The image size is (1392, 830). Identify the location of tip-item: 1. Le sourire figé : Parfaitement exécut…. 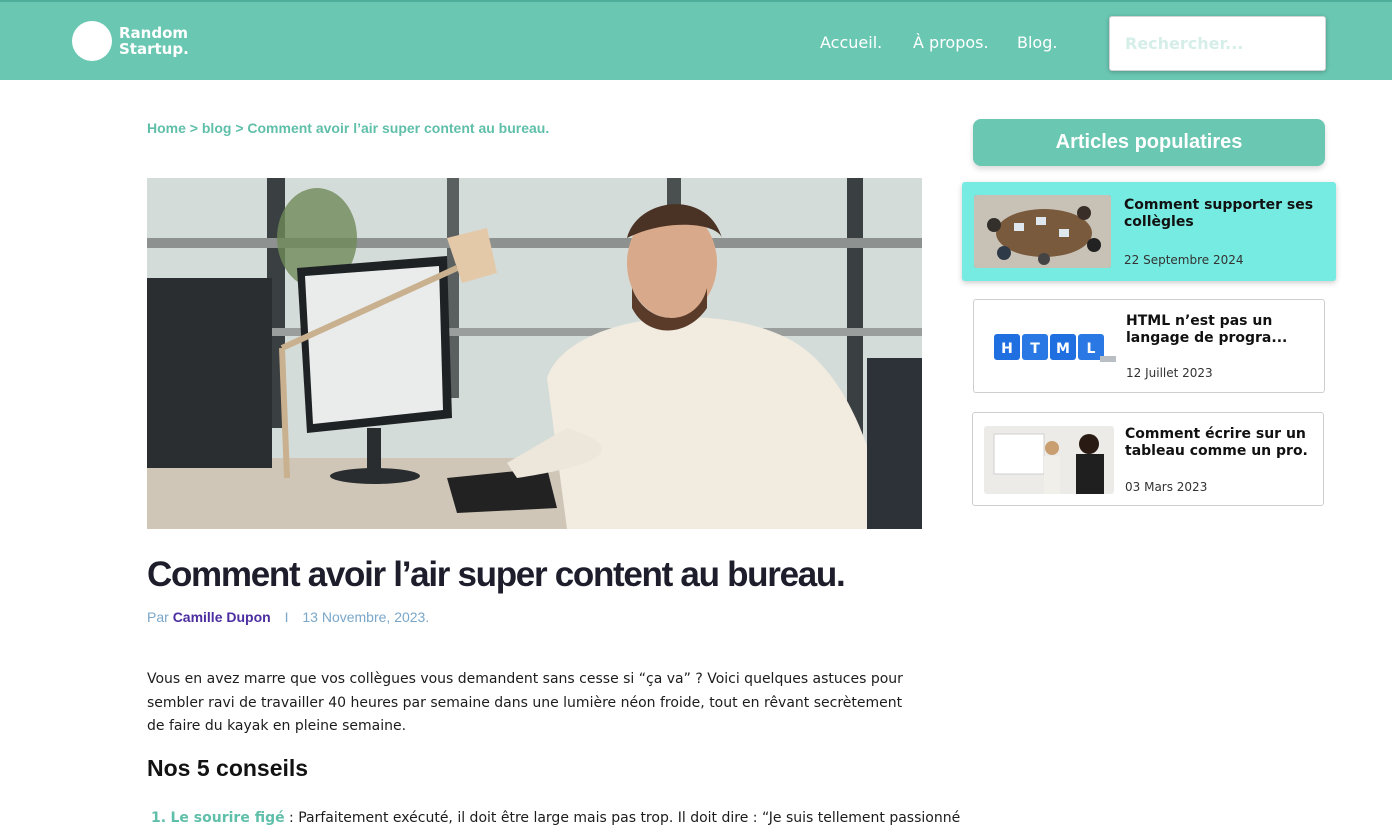
(555, 818).